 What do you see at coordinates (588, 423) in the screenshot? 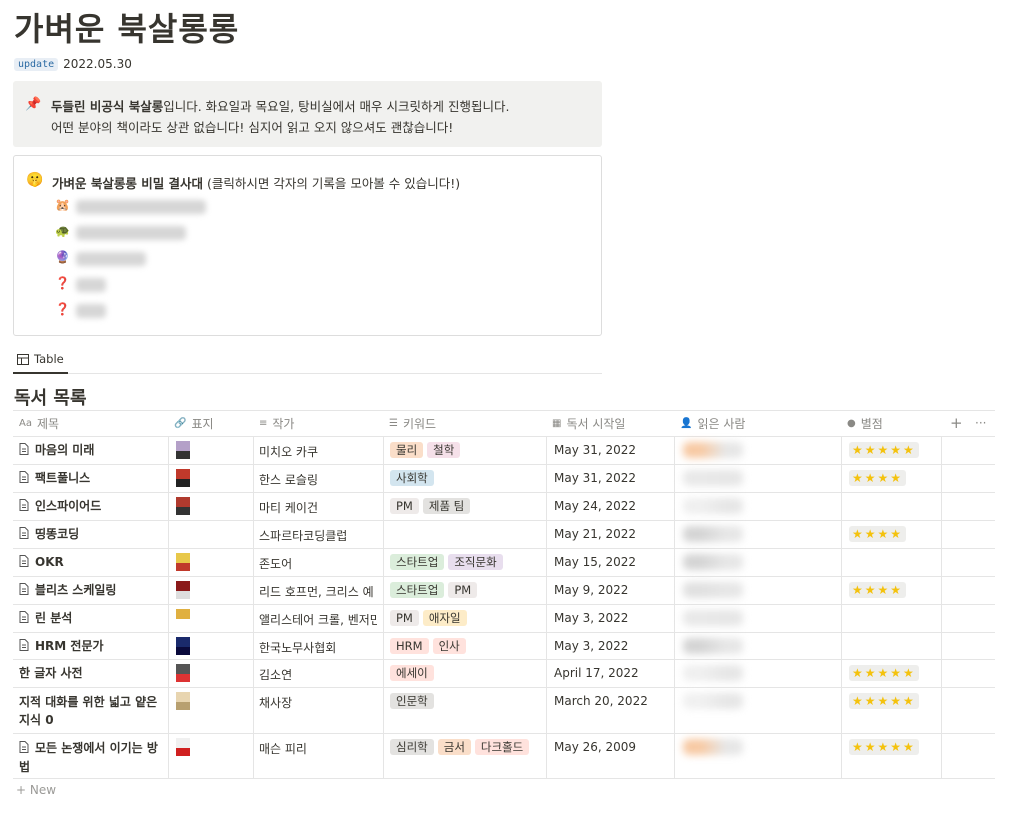
I see `column-header-4: ▦ 독서 시작일` at bounding box center [588, 423].